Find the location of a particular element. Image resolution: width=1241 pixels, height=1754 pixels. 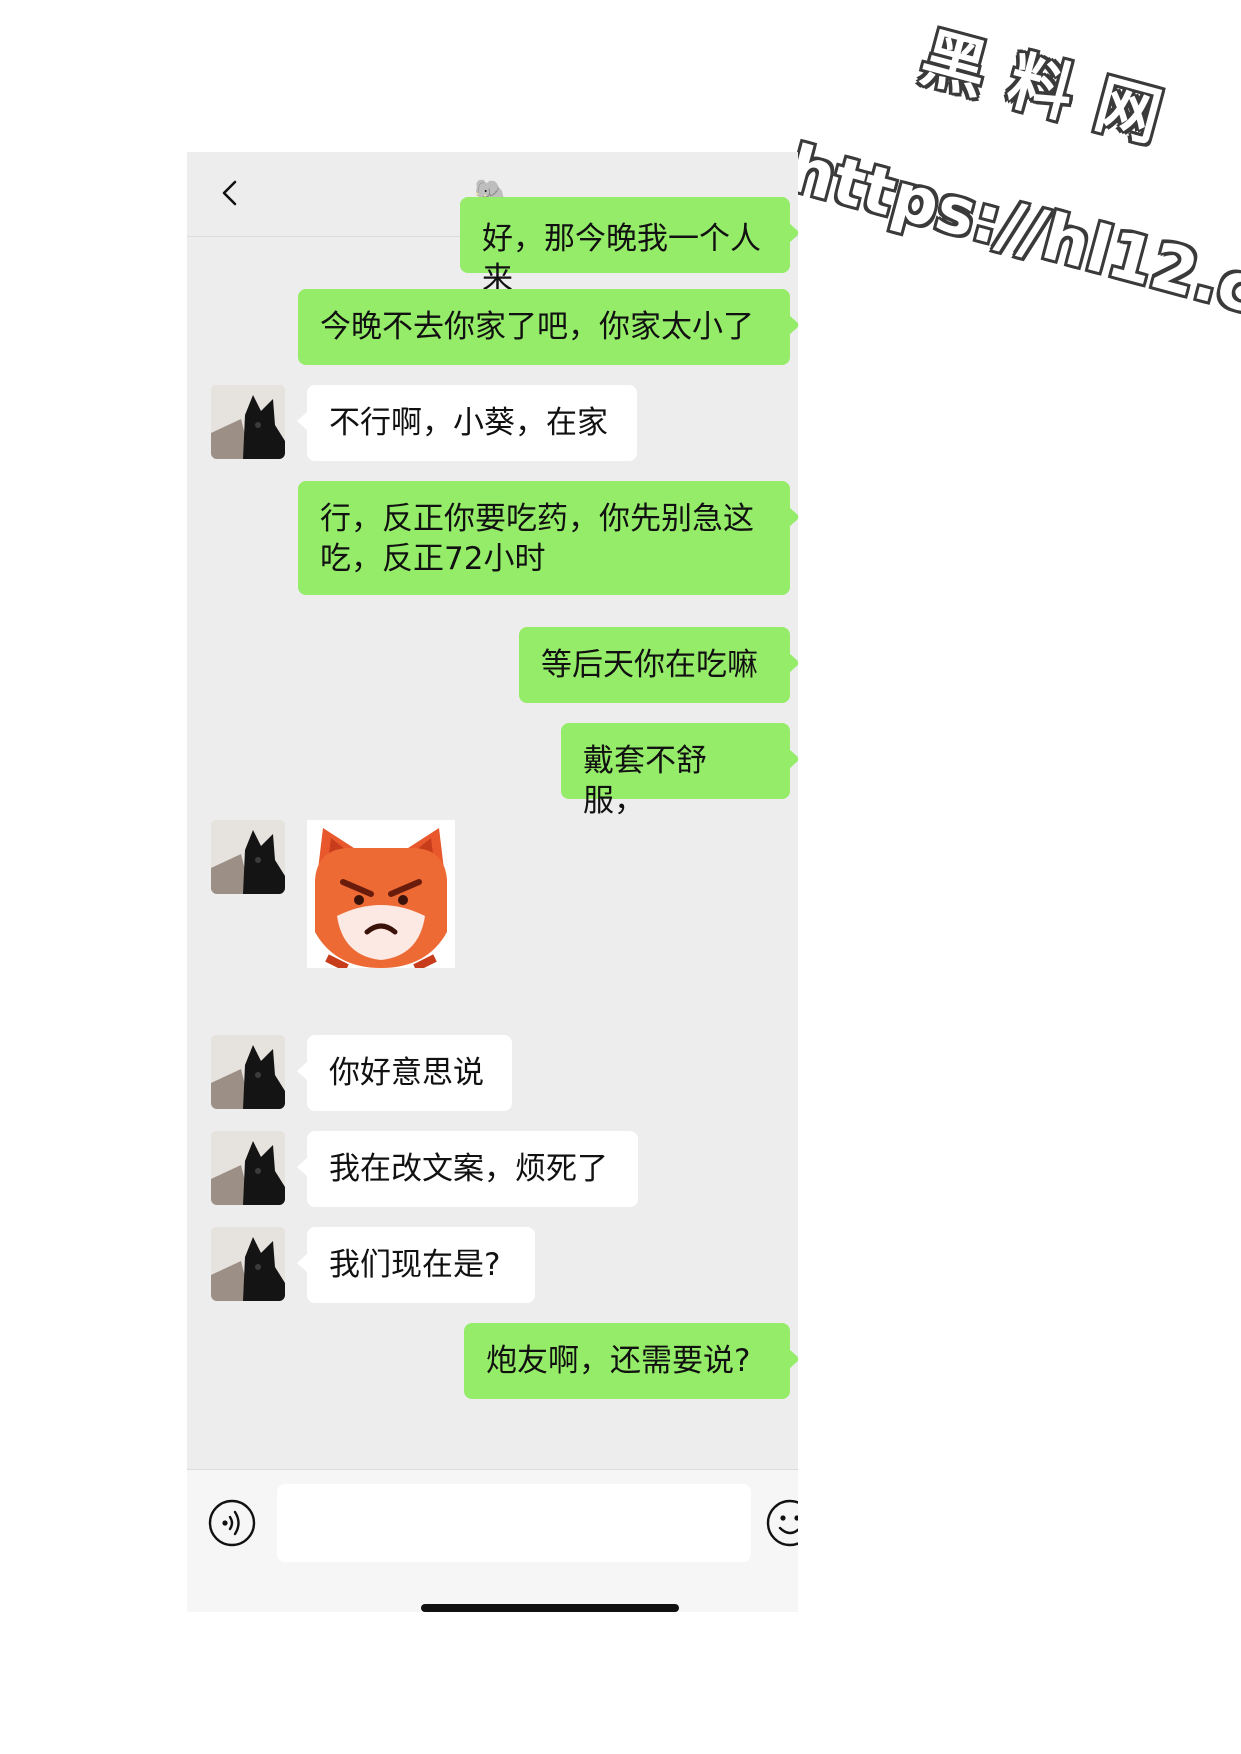

outgoing-message-bubble: 好，那今晚我一个人来 is located at coordinates (629, 247).